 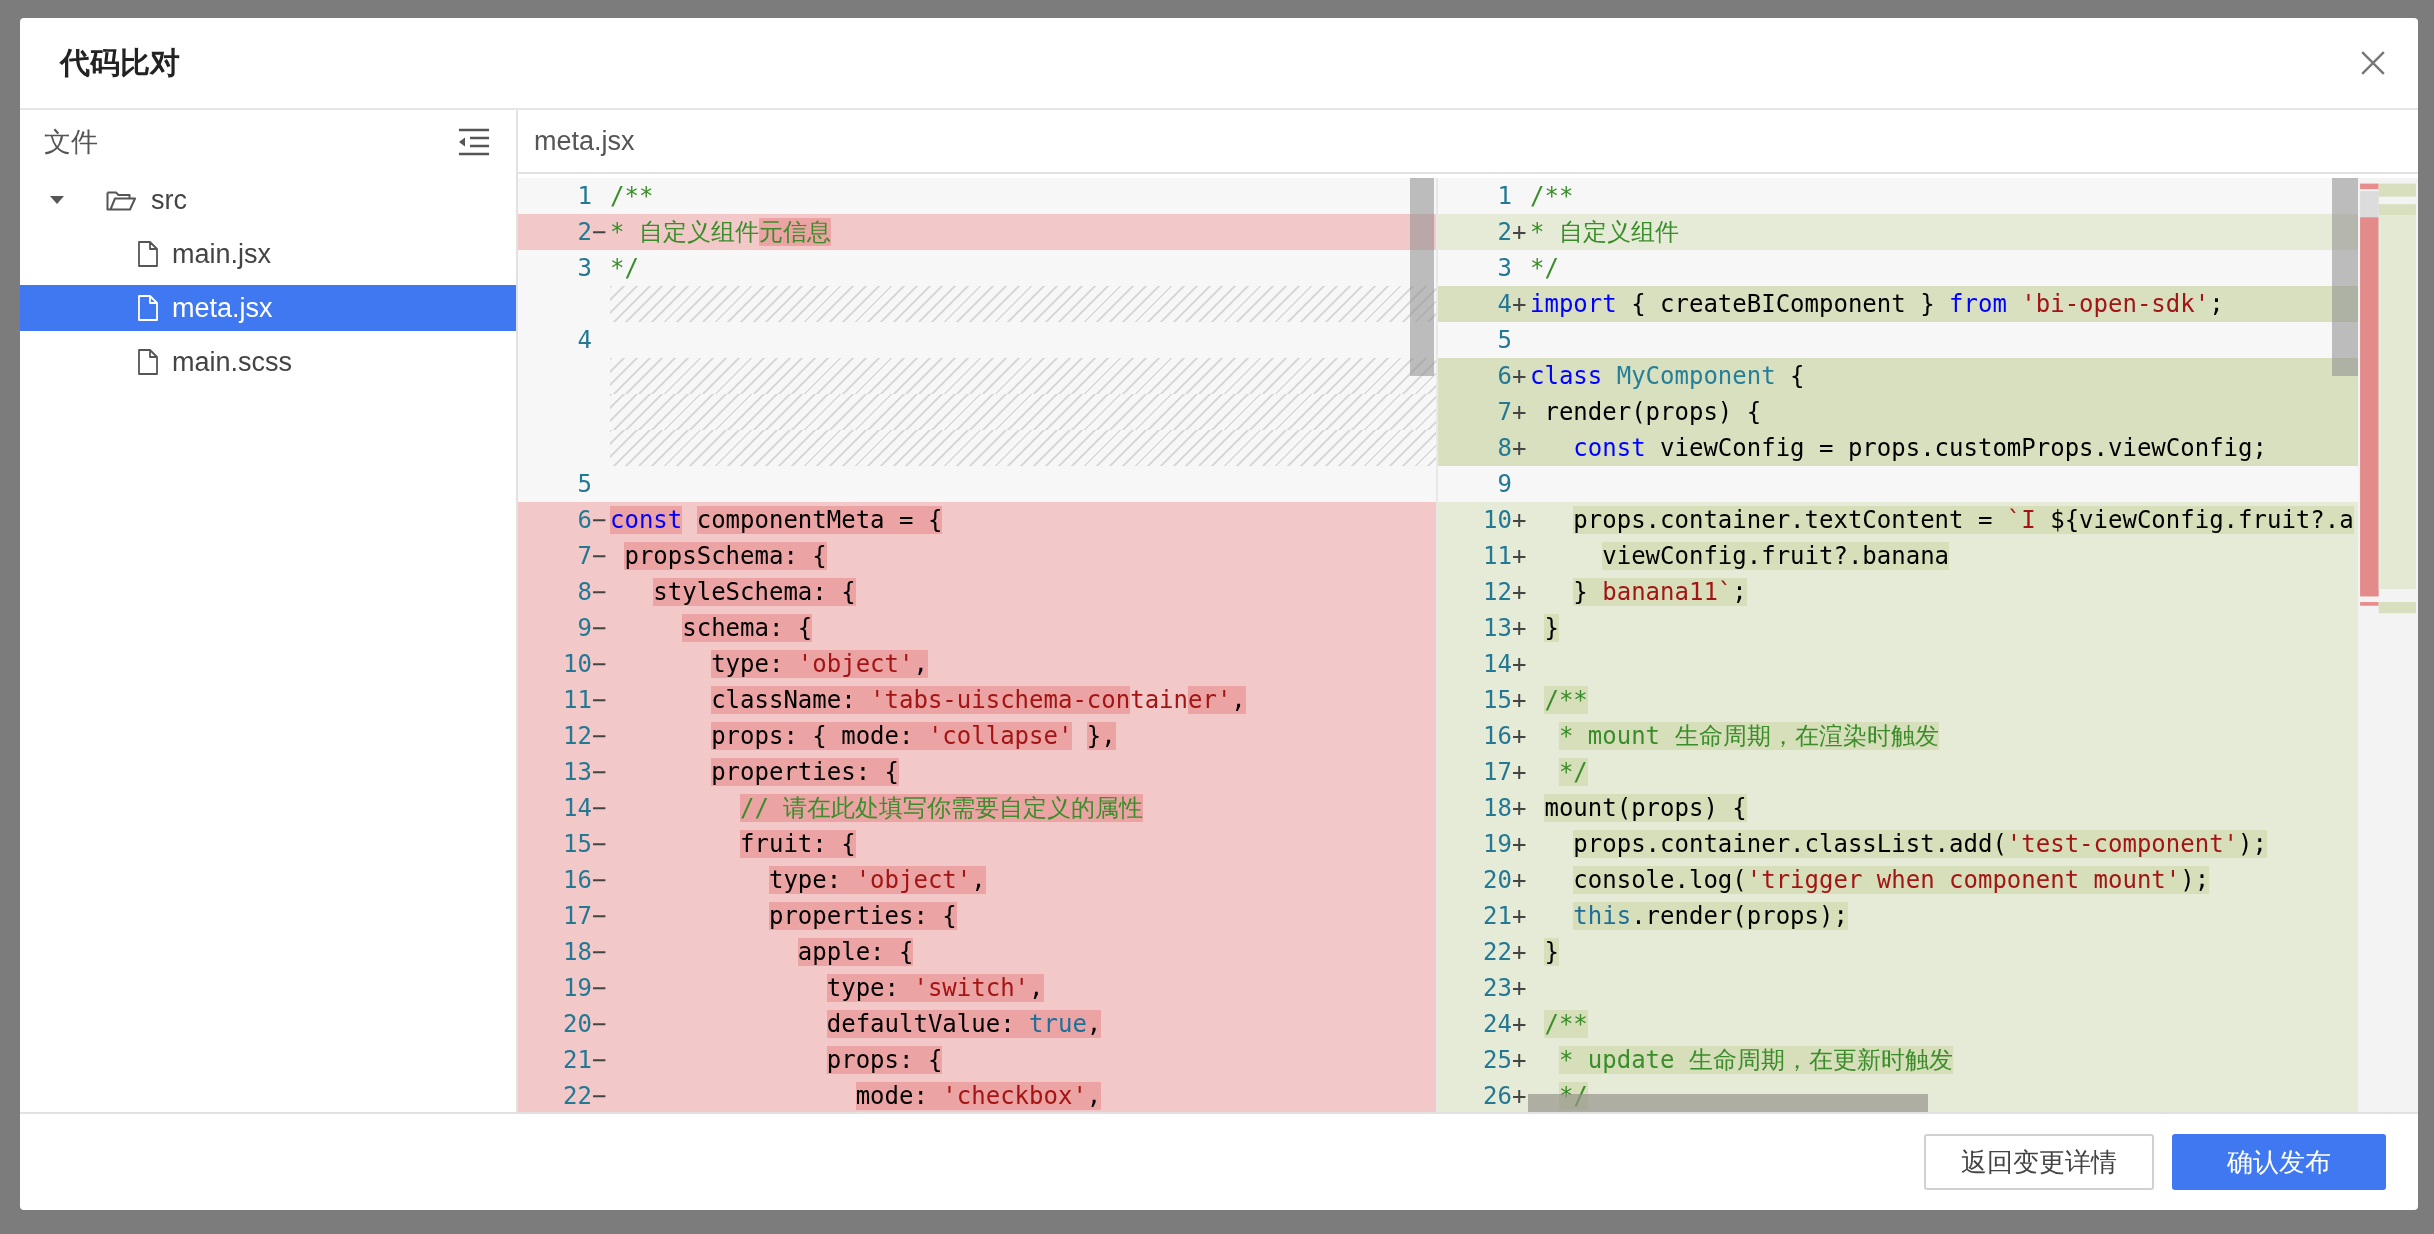 I want to click on close-icon, so click(x=2373, y=63).